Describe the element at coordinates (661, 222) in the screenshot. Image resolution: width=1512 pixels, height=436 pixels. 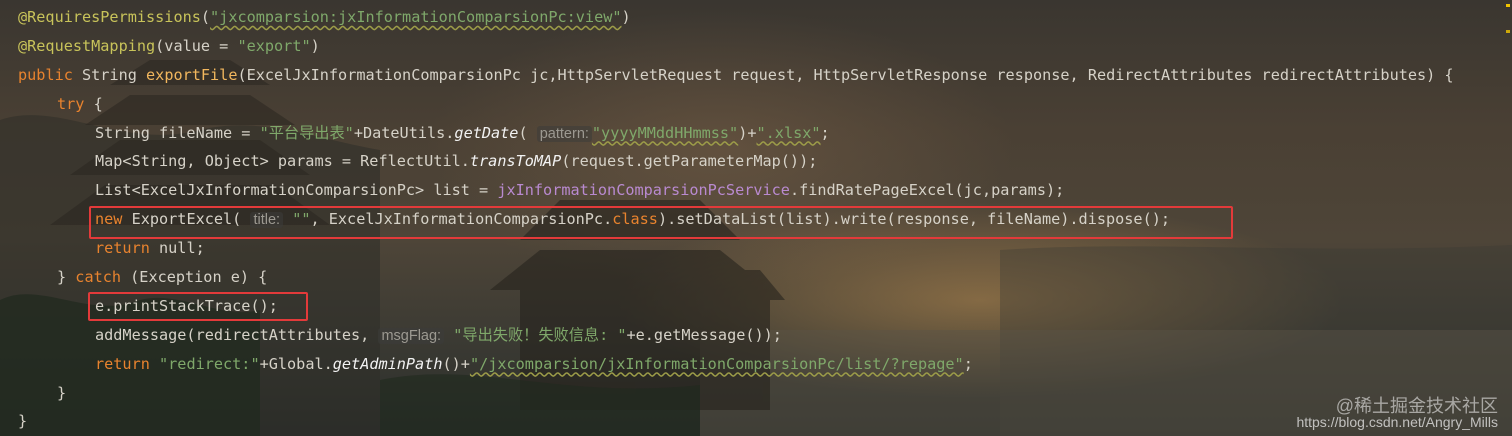
I see `highlight-box-export-line` at that location.